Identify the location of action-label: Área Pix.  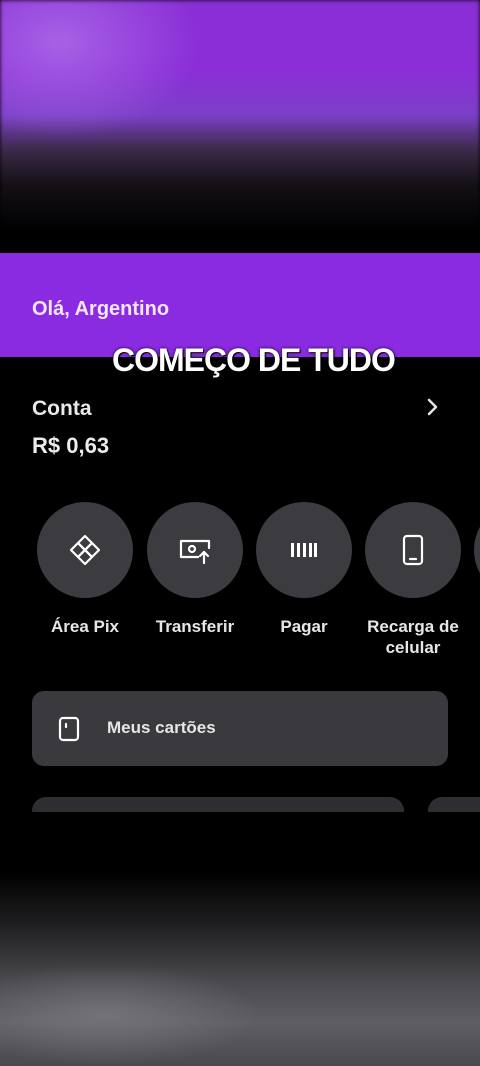
(85, 626).